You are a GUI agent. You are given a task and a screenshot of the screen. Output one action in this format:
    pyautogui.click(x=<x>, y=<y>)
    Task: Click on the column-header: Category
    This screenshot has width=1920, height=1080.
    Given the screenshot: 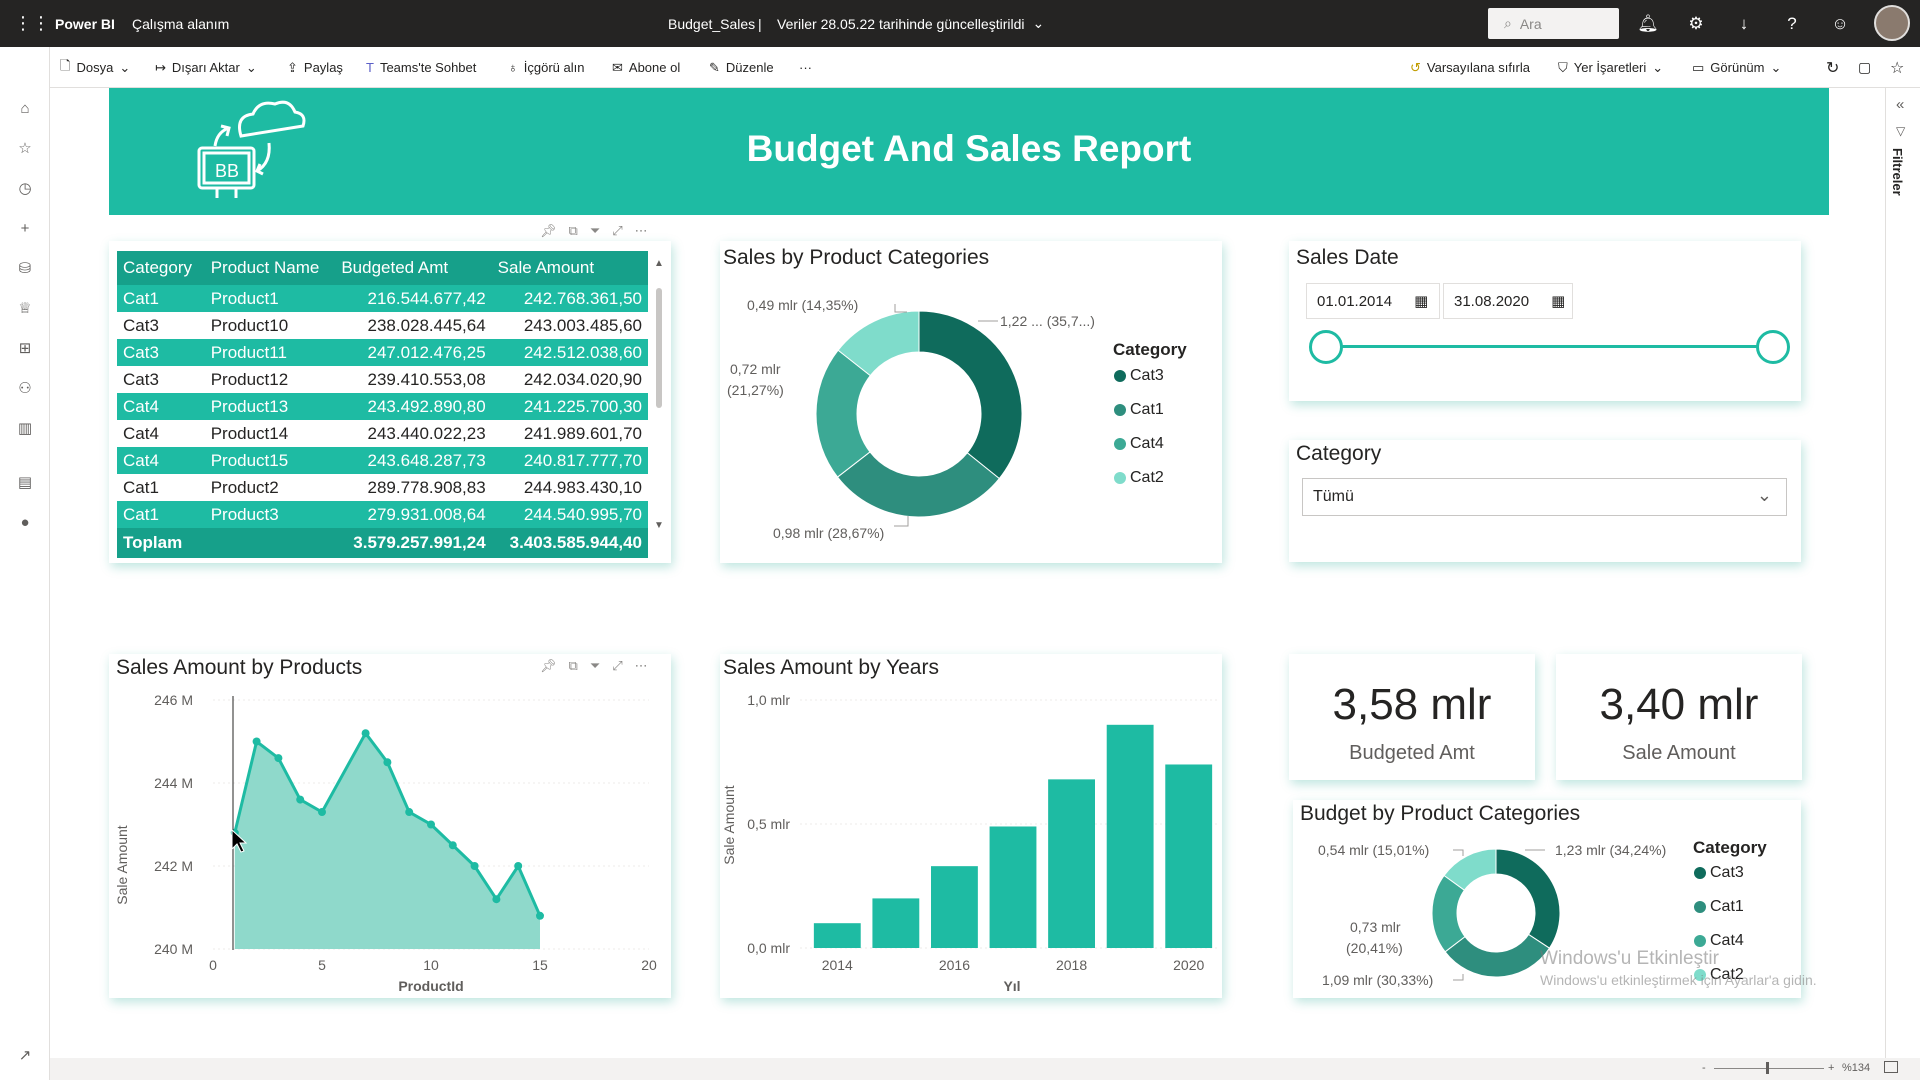 What is the action you would take?
    pyautogui.click(x=161, y=268)
    